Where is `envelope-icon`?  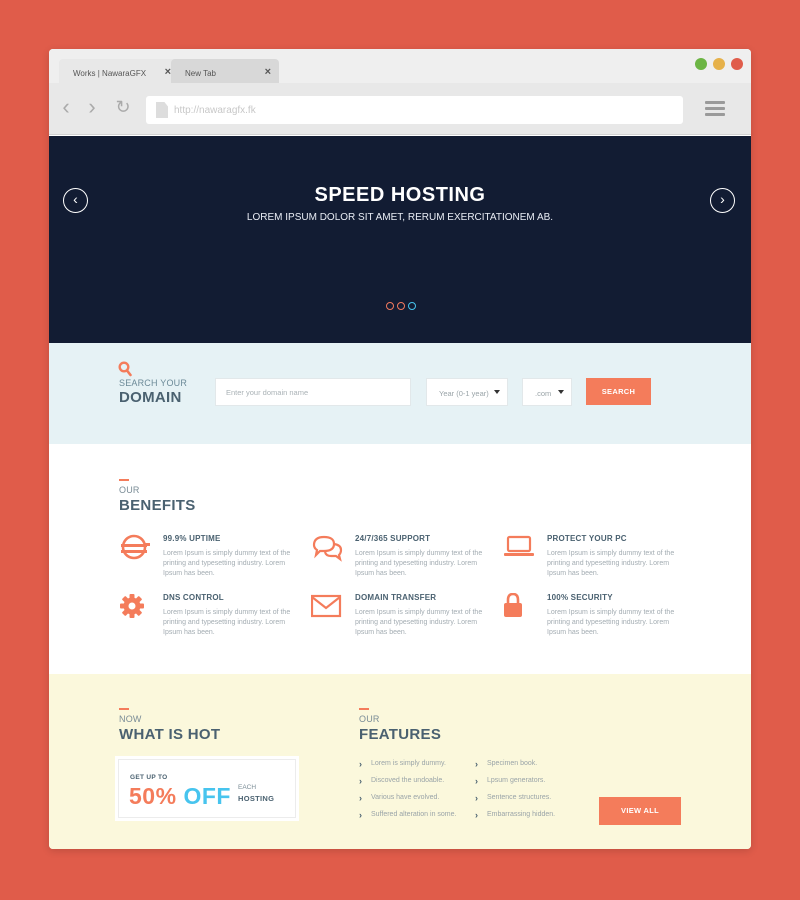
envelope-icon is located at coordinates (326, 606).